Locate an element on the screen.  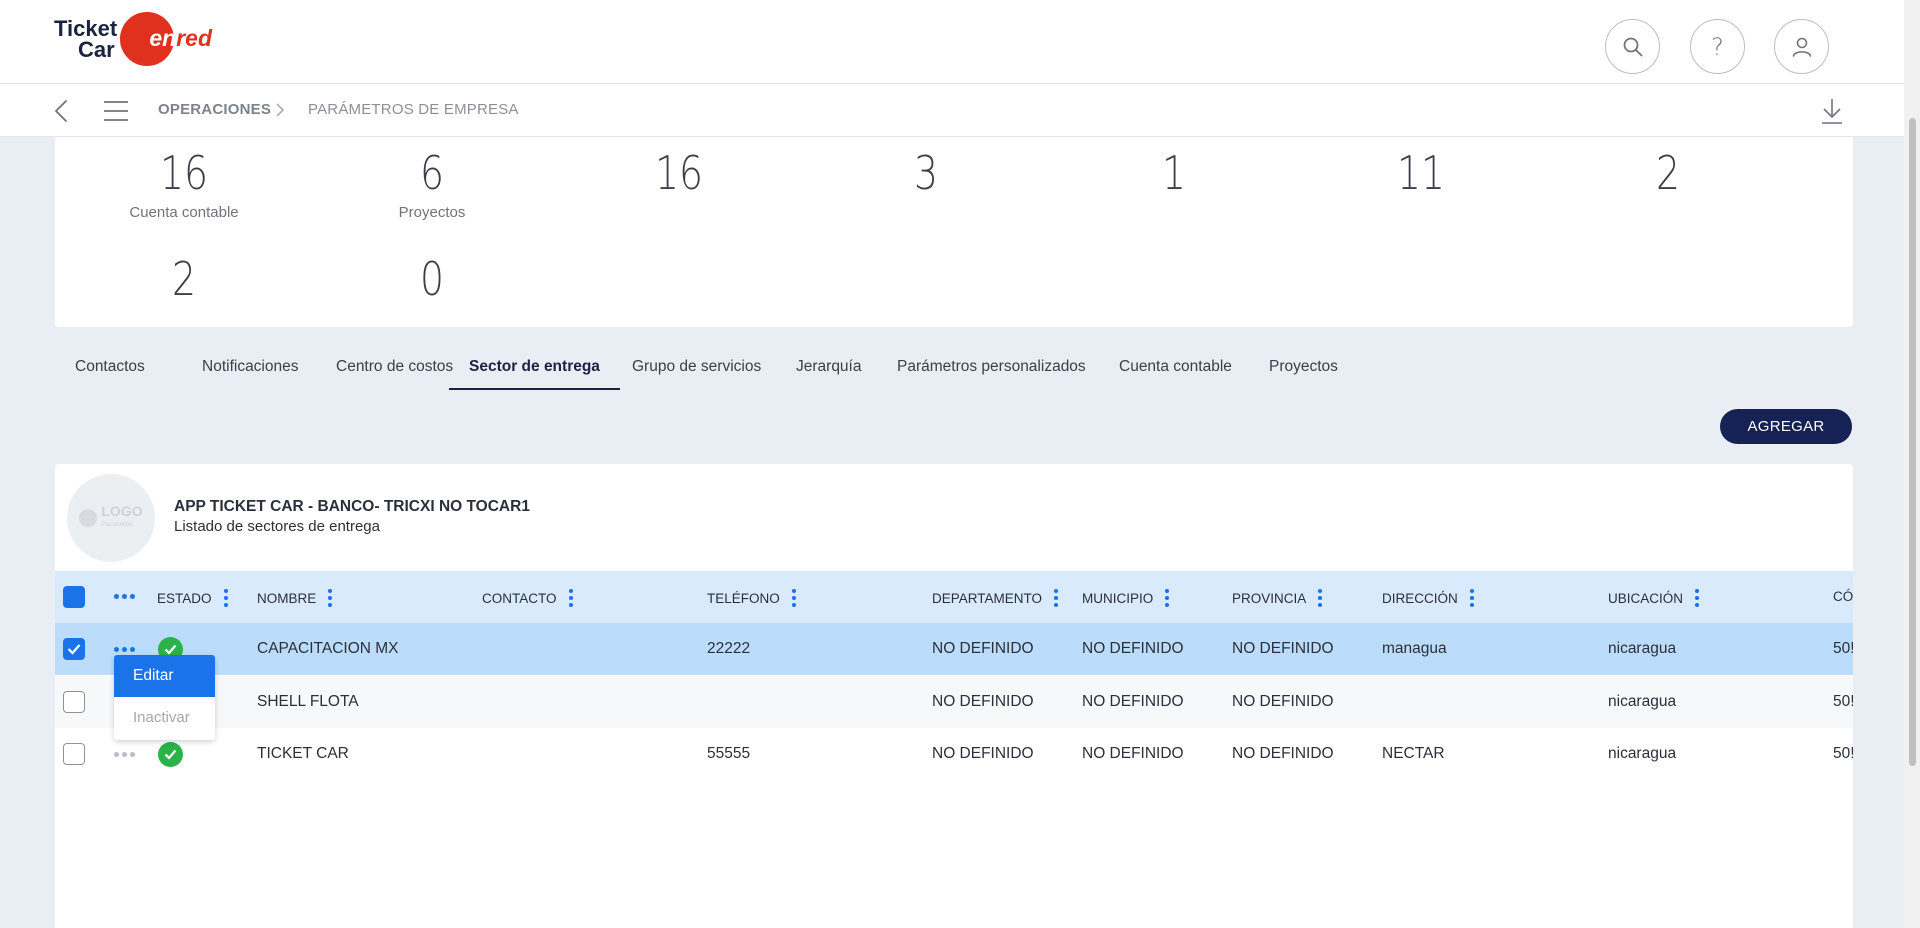
tab-proyectos: Proyectos is located at coordinates (1303, 370).